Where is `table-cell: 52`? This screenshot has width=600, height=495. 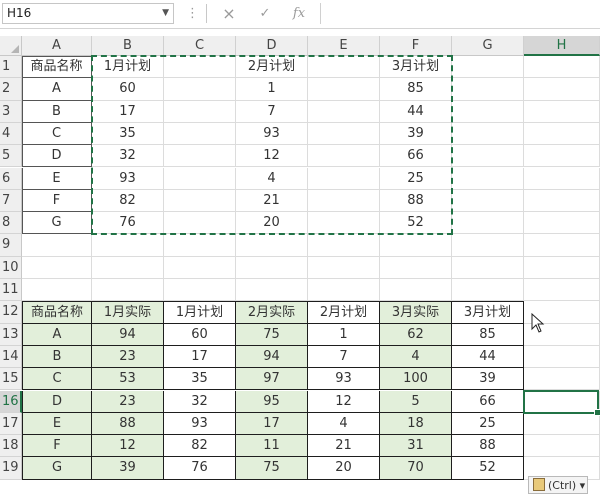 table-cell: 52 is located at coordinates (488, 468).